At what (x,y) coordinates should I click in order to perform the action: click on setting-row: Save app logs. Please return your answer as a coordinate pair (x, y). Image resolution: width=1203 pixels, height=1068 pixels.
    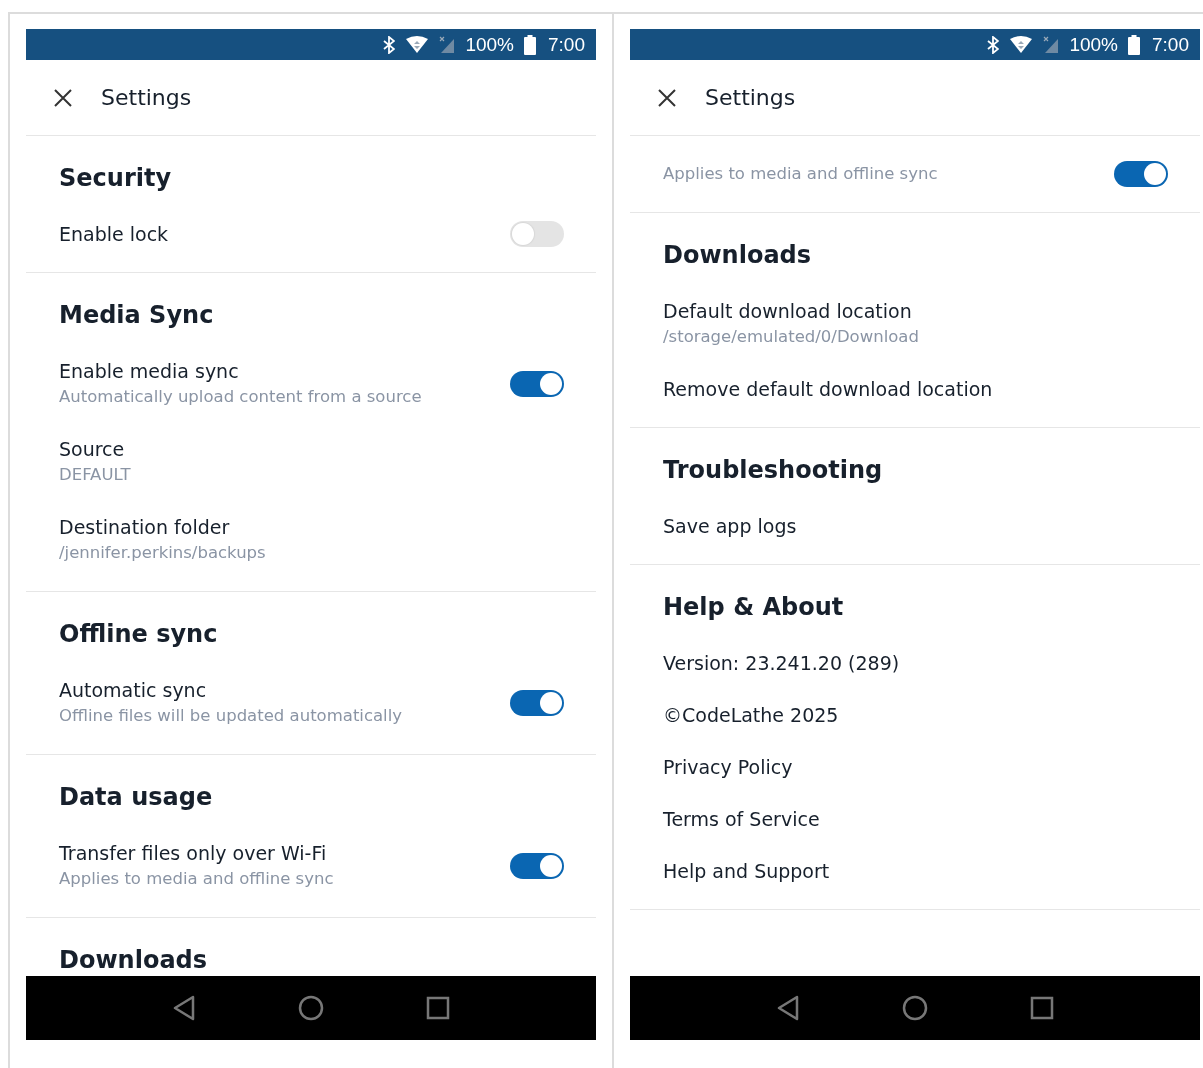
    Looking at the image, I should click on (915, 526).